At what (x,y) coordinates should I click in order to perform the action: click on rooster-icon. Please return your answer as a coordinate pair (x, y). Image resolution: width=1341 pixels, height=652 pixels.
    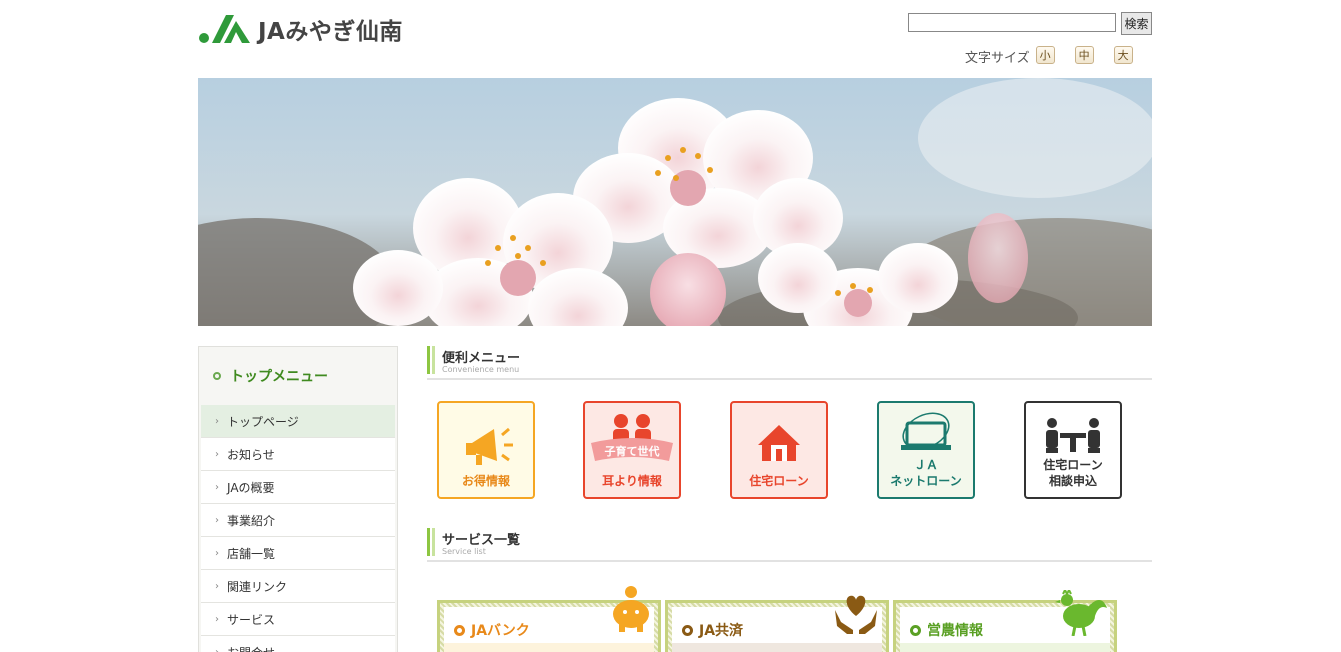
    Looking at the image, I should click on (1081, 613).